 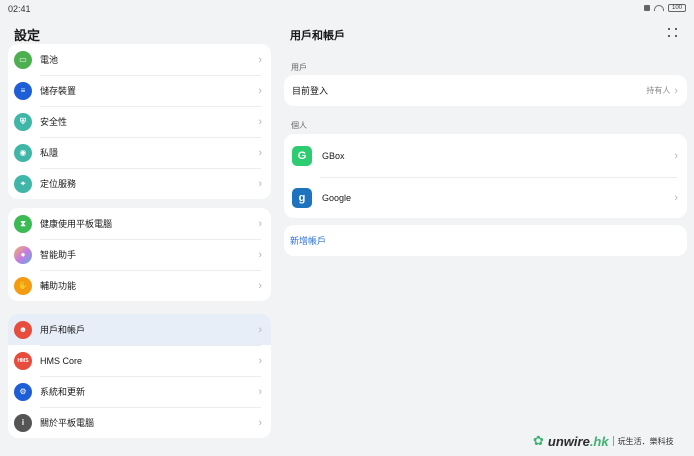 I want to click on settings-item-assistant: ● 智能助手 ›, so click(x=139, y=254).